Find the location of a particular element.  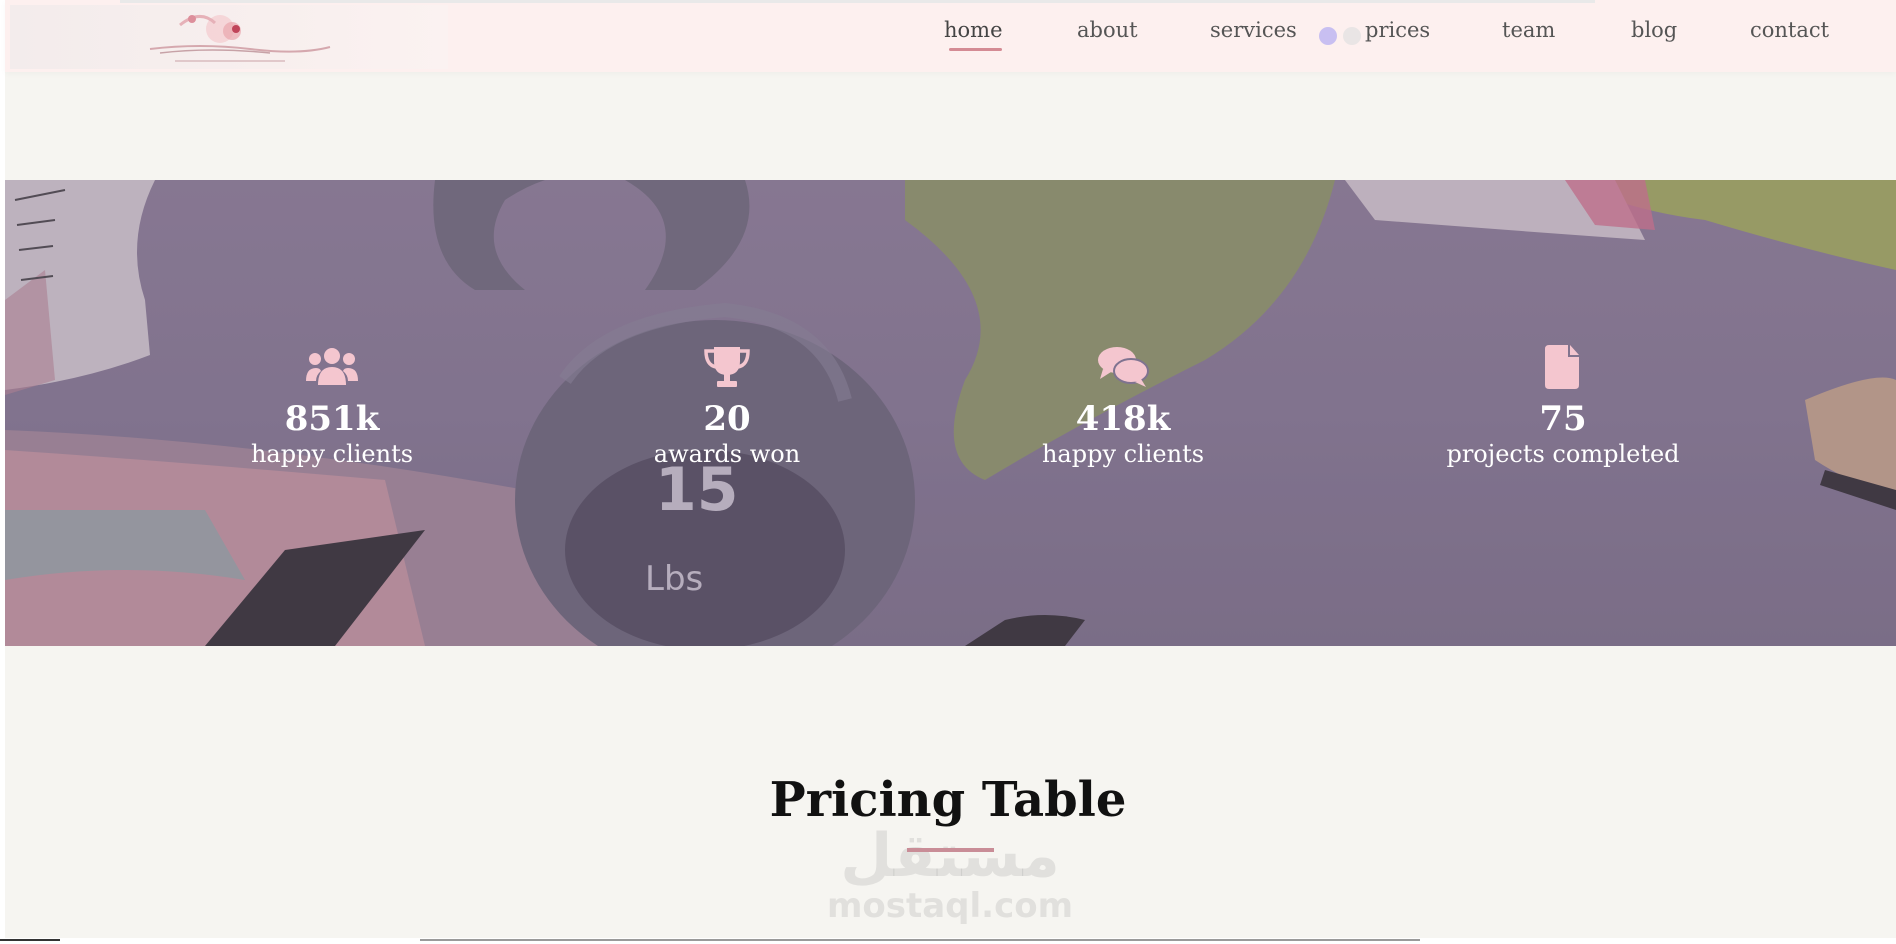

section-title-underline is located at coordinates (950, 850).